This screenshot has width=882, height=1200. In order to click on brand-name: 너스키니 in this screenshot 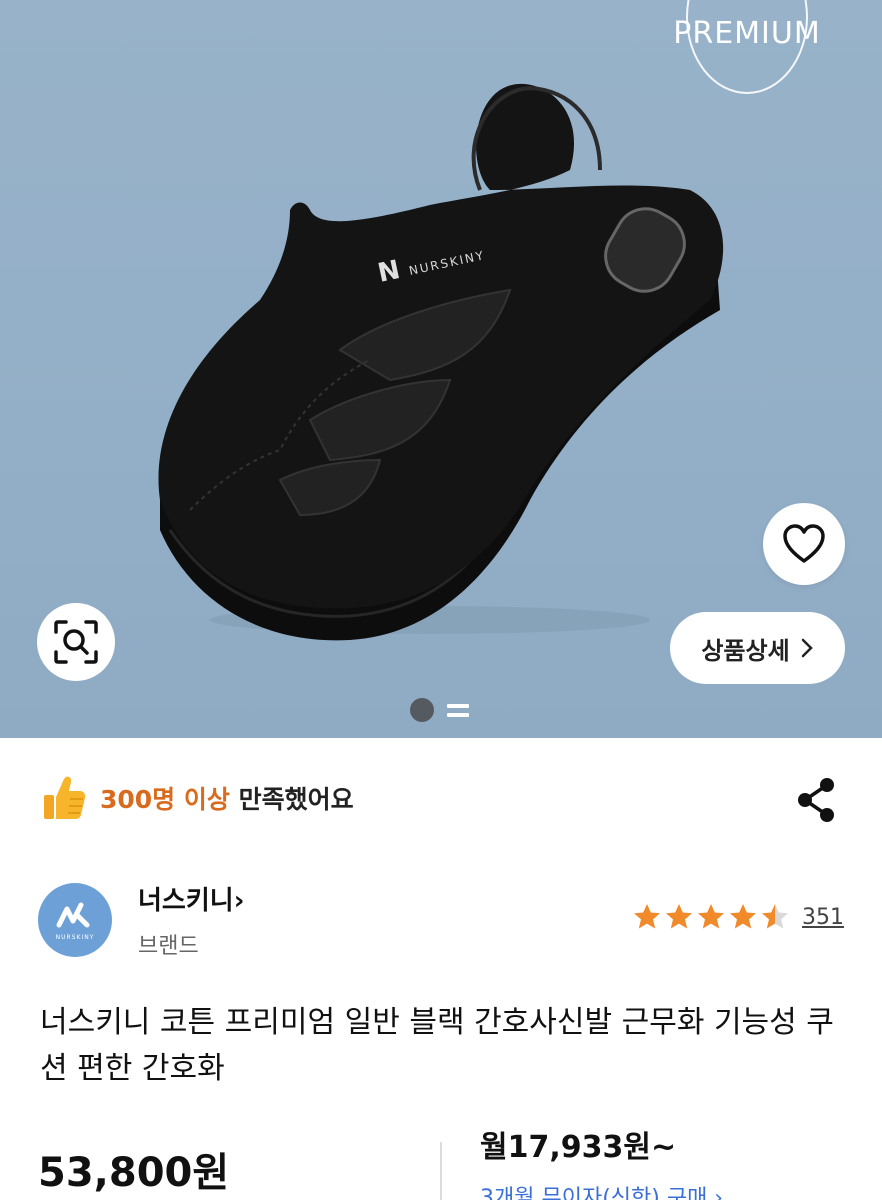, I will do `click(186, 901)`.